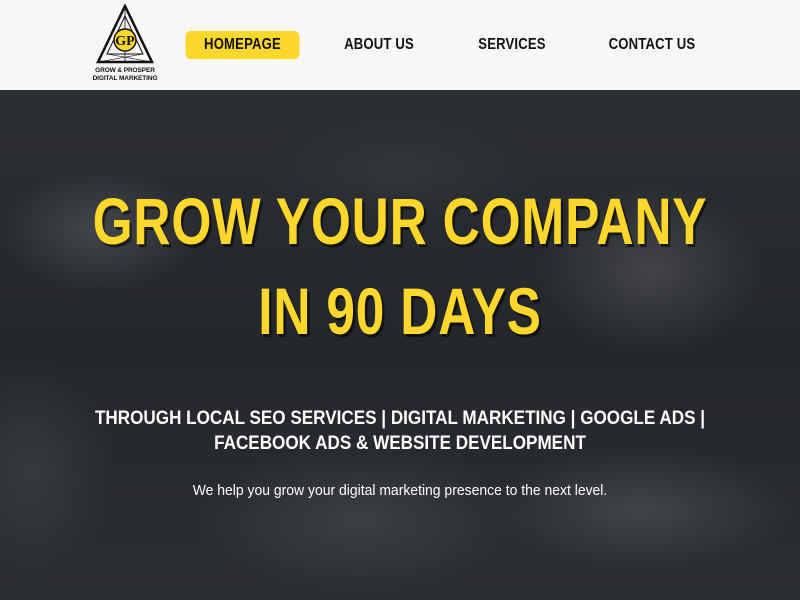 The width and height of the screenshot is (800, 600). I want to click on nav-homepage: HOMEPAGE, so click(242, 45).